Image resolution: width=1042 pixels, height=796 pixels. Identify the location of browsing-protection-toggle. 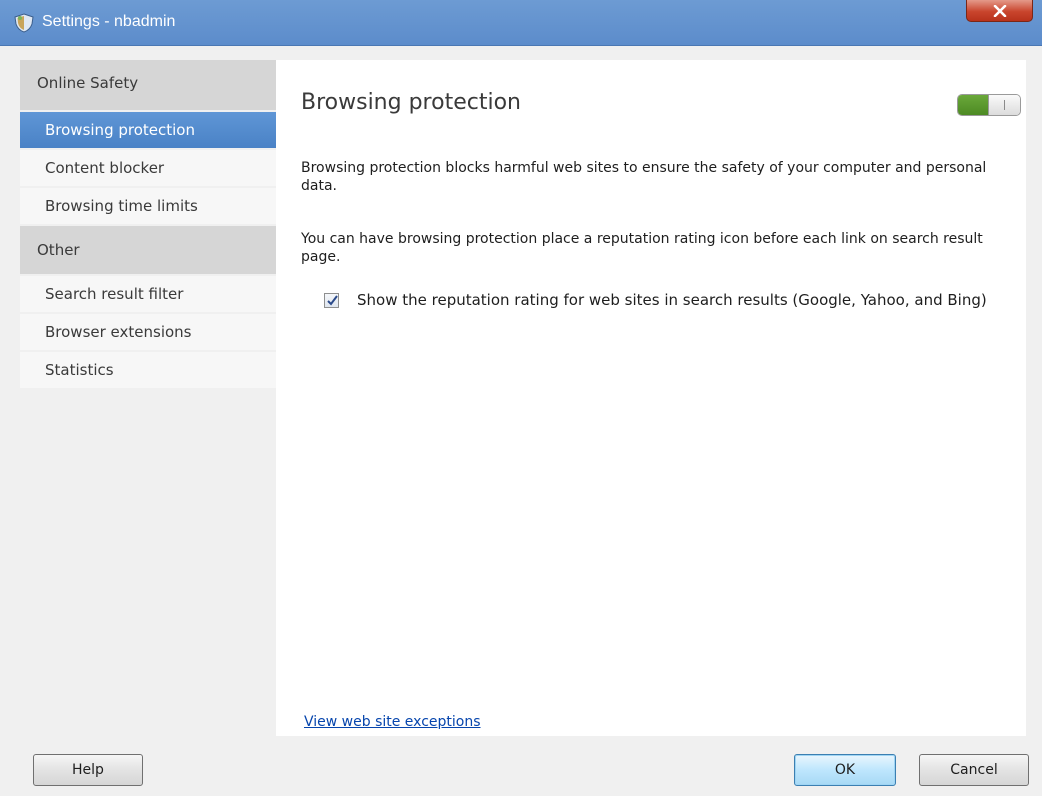
(989, 105).